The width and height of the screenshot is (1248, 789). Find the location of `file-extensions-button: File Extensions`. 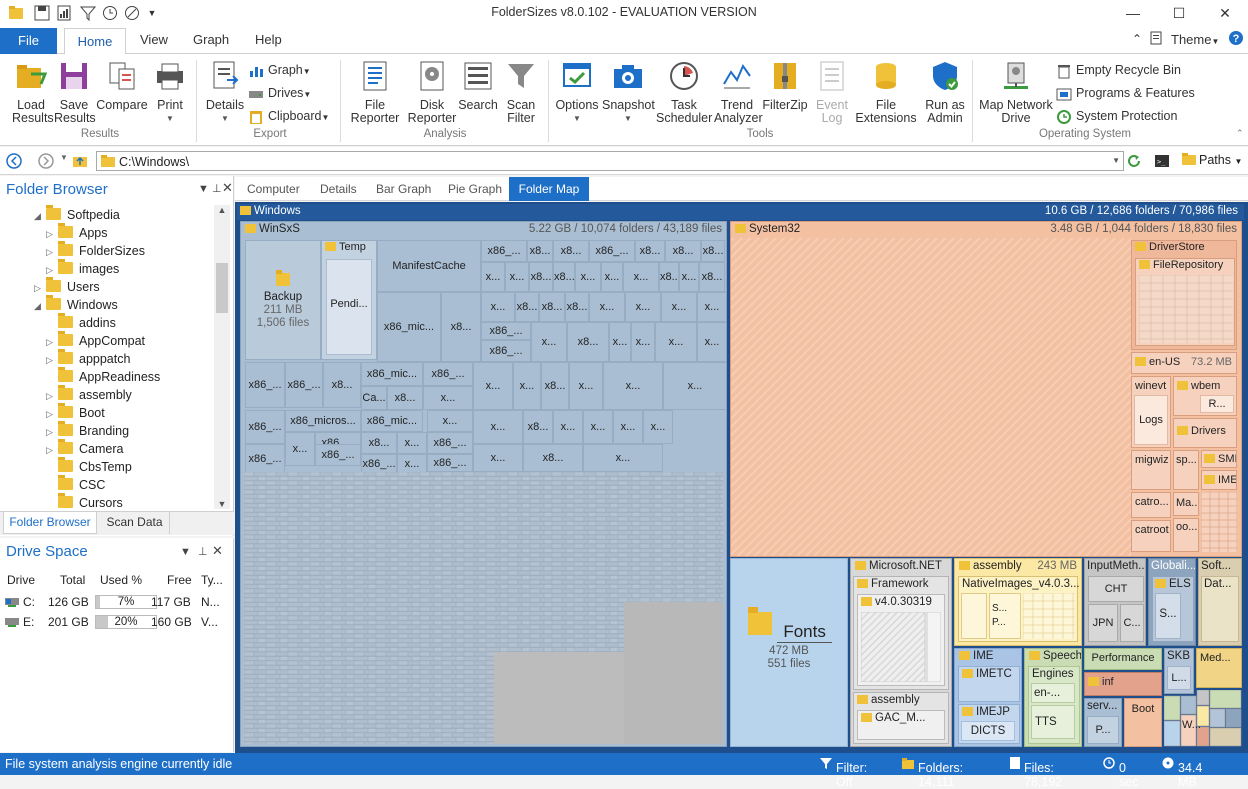

file-extensions-button: File Extensions is located at coordinates (886, 92).